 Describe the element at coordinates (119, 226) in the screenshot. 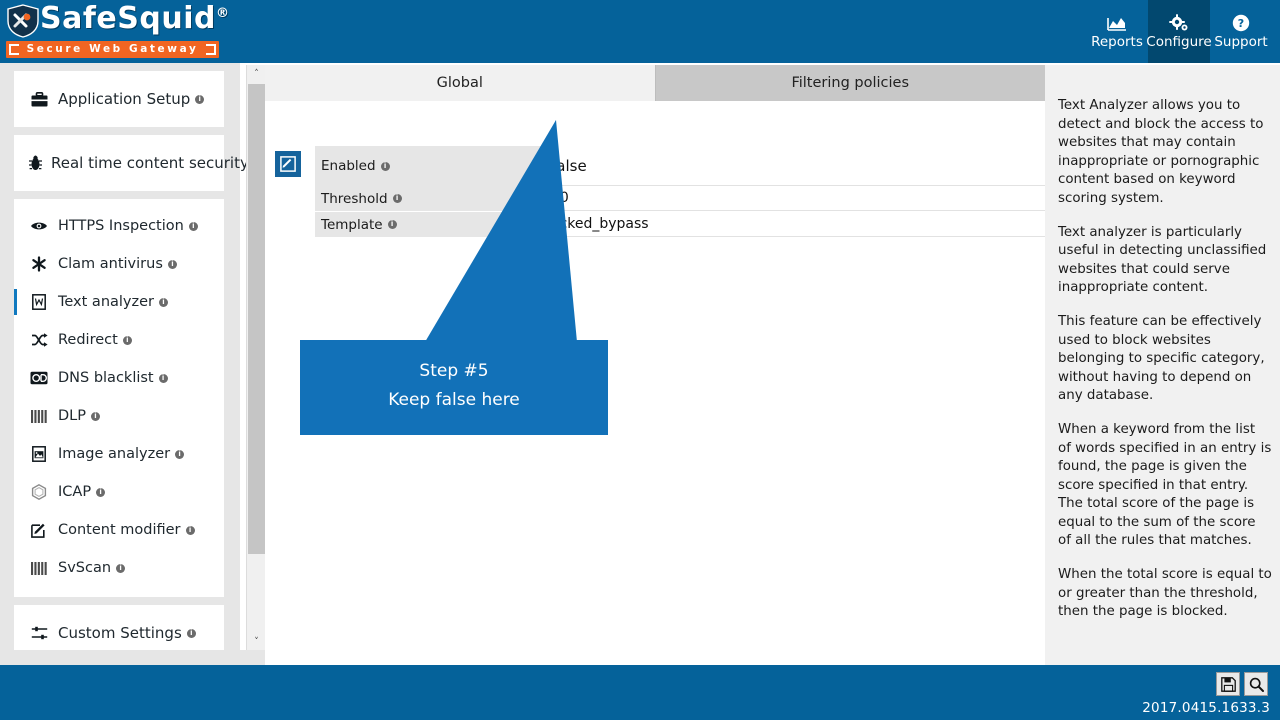

I see `sidebar-item-https-inspection: HTTPS Inspection i` at that location.